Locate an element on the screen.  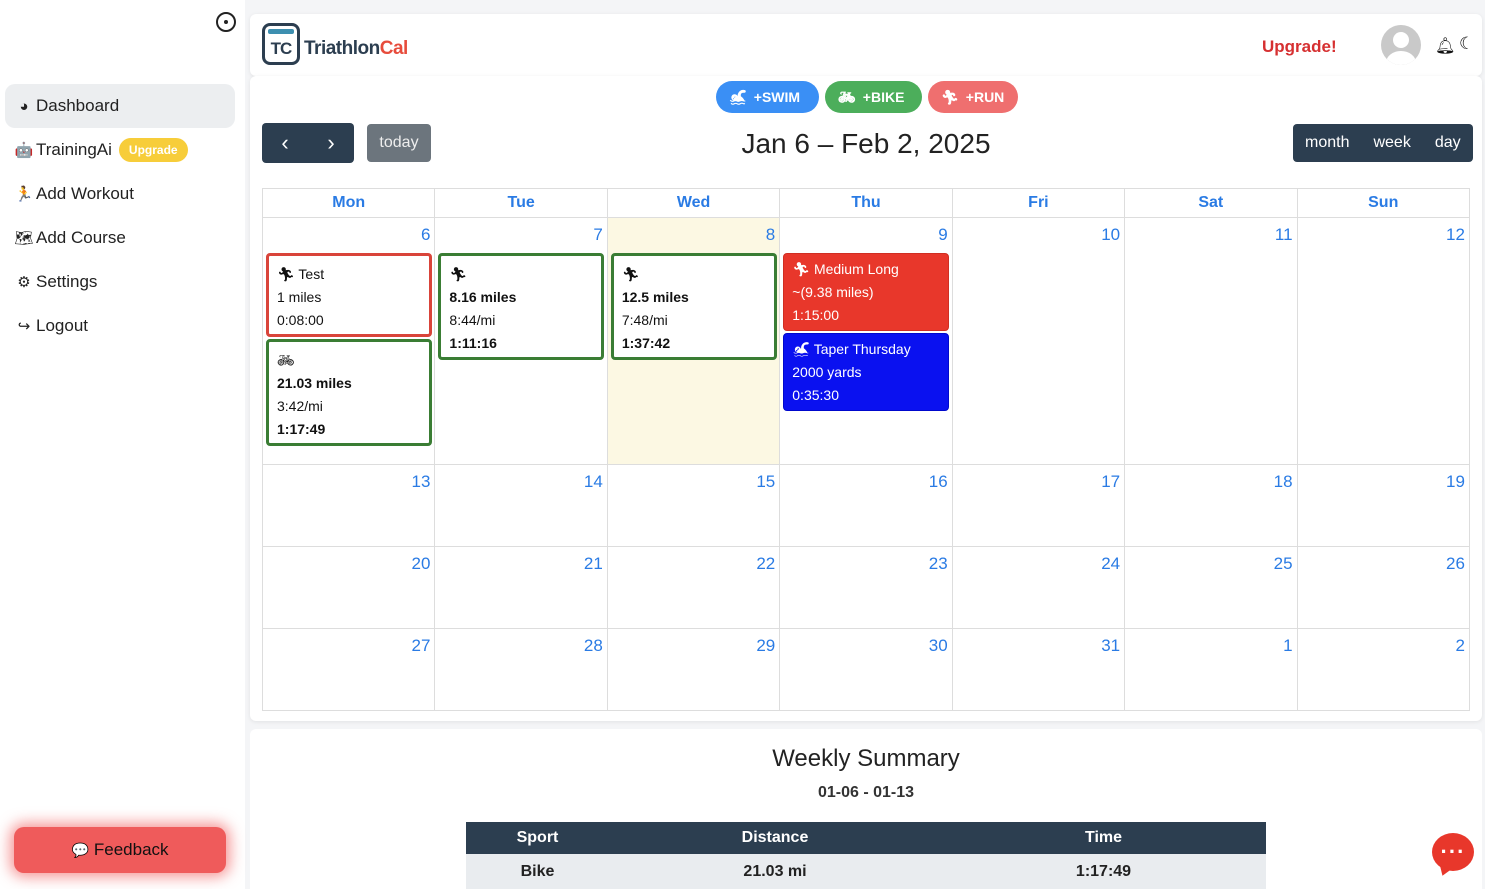
chat-dots-icon: ··· is located at coordinates (1453, 851).